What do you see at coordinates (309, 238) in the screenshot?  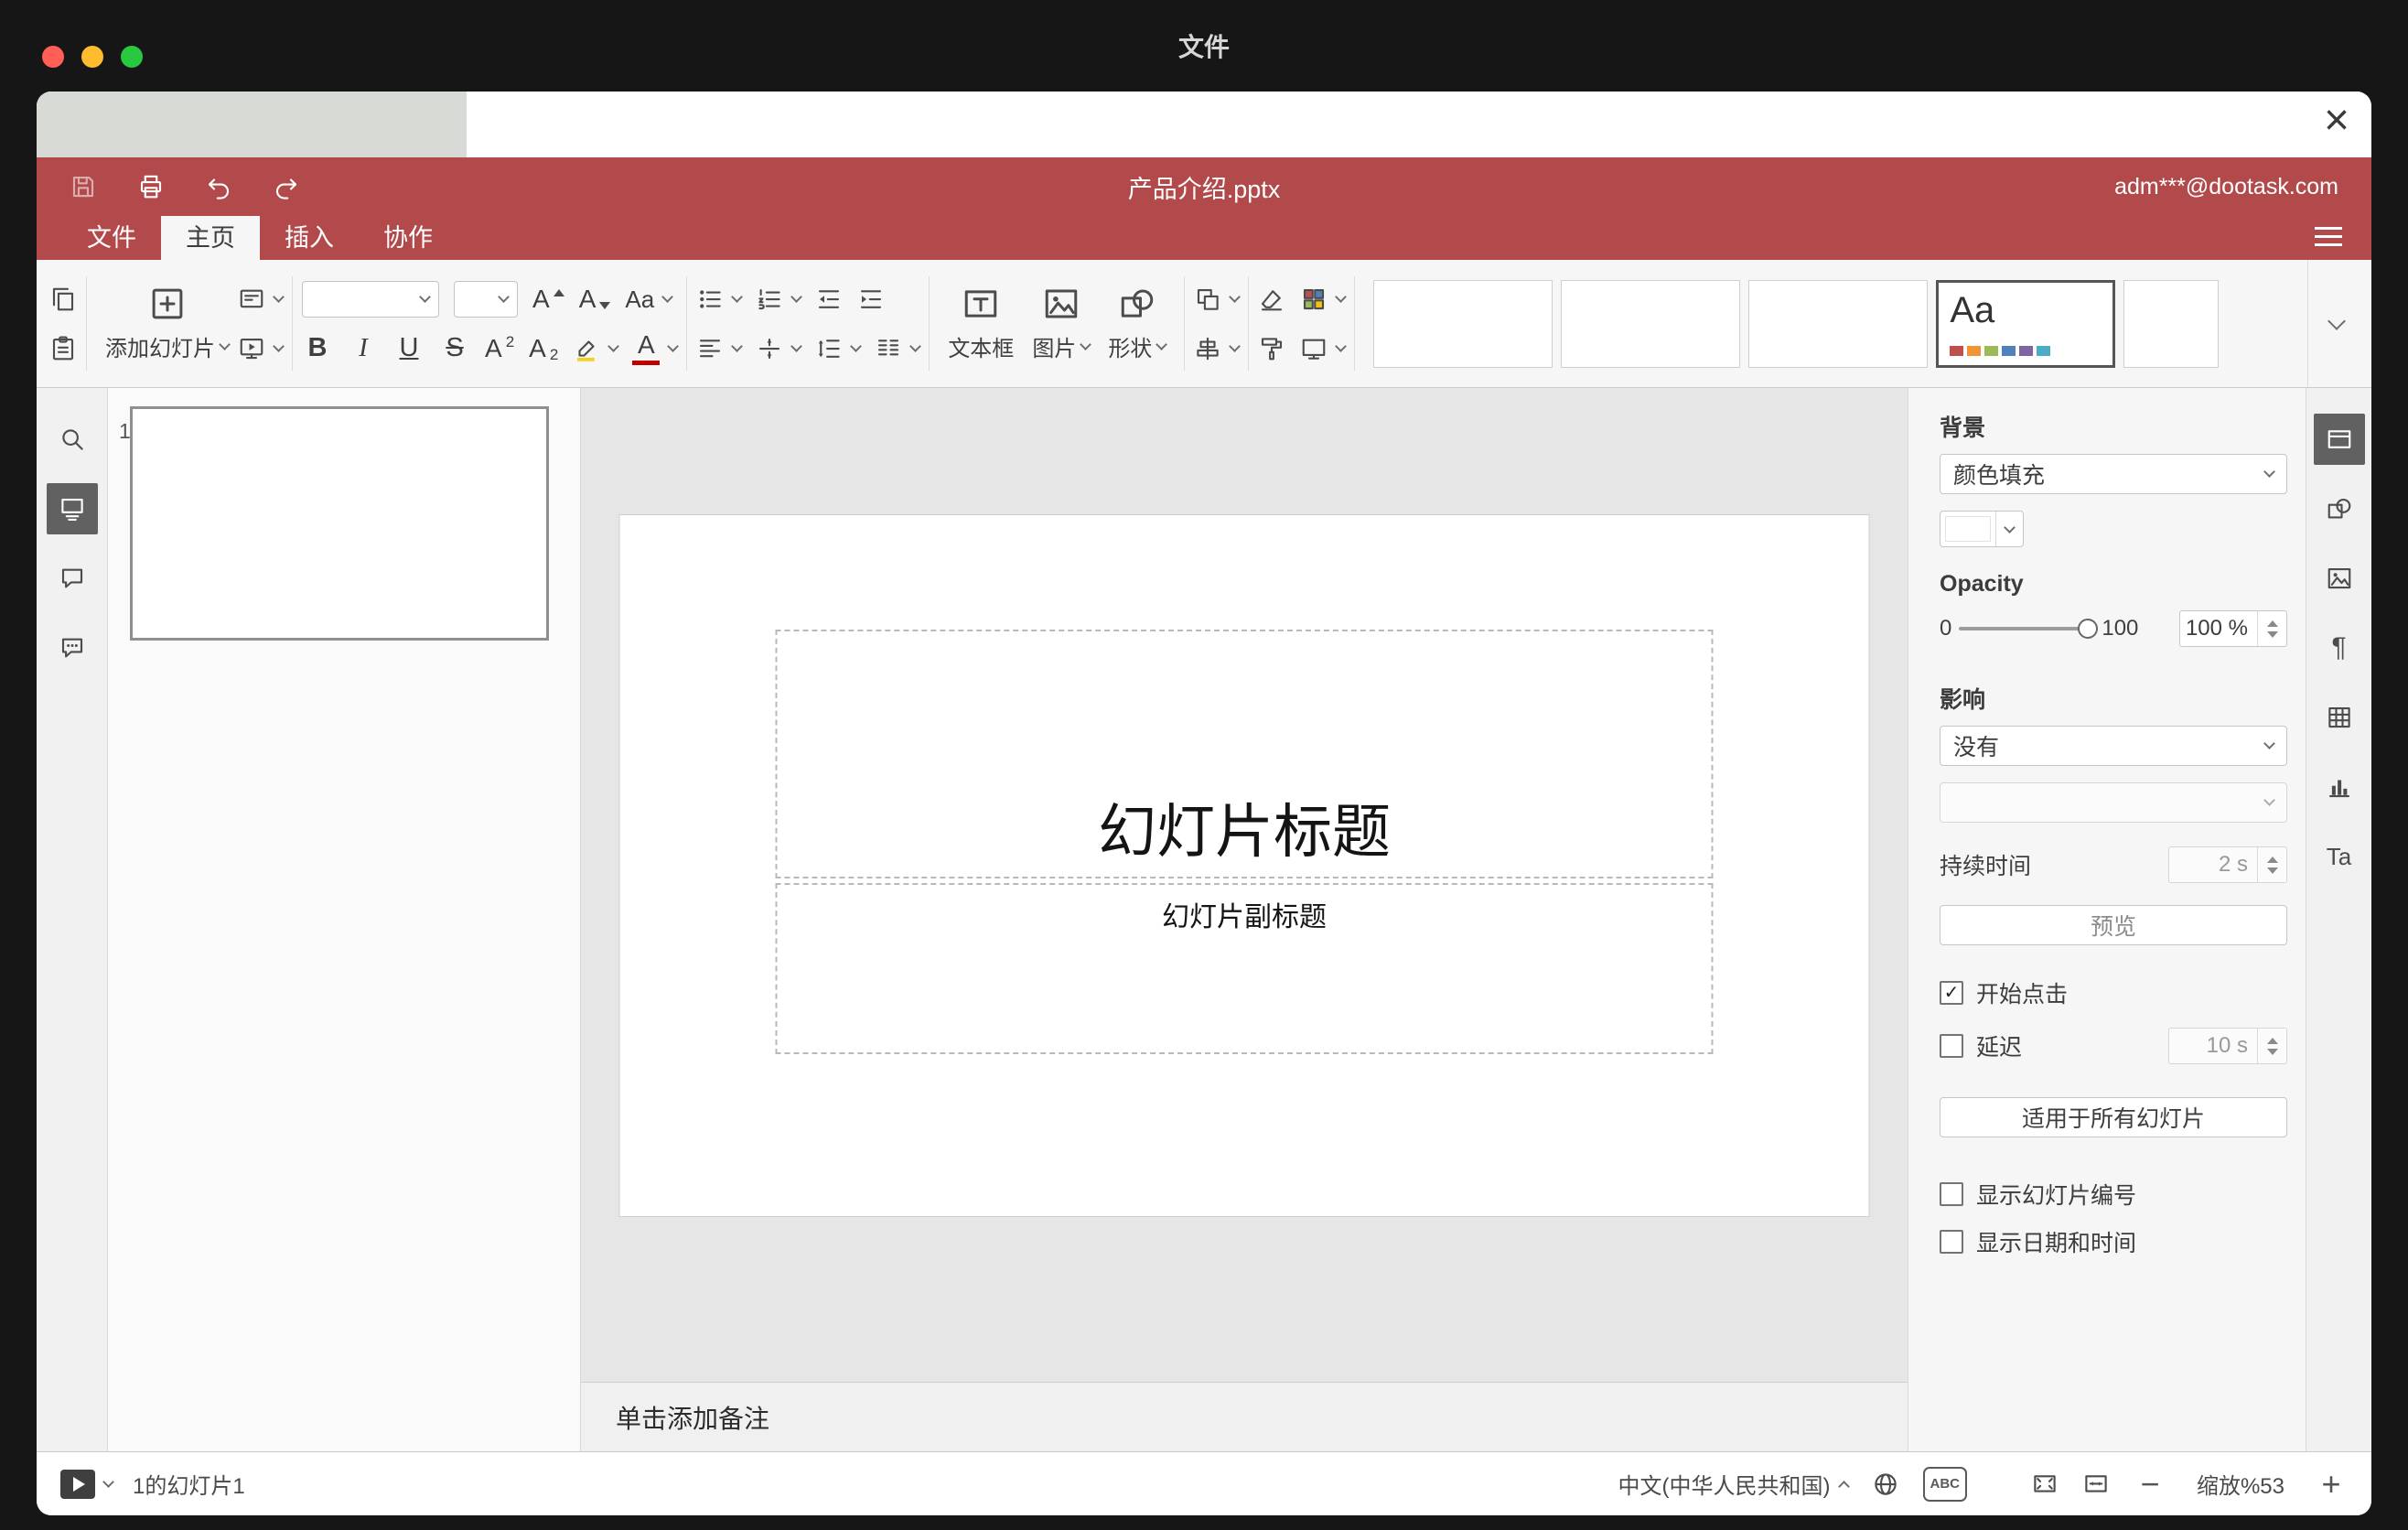 I see `tab-insert: 插入` at bounding box center [309, 238].